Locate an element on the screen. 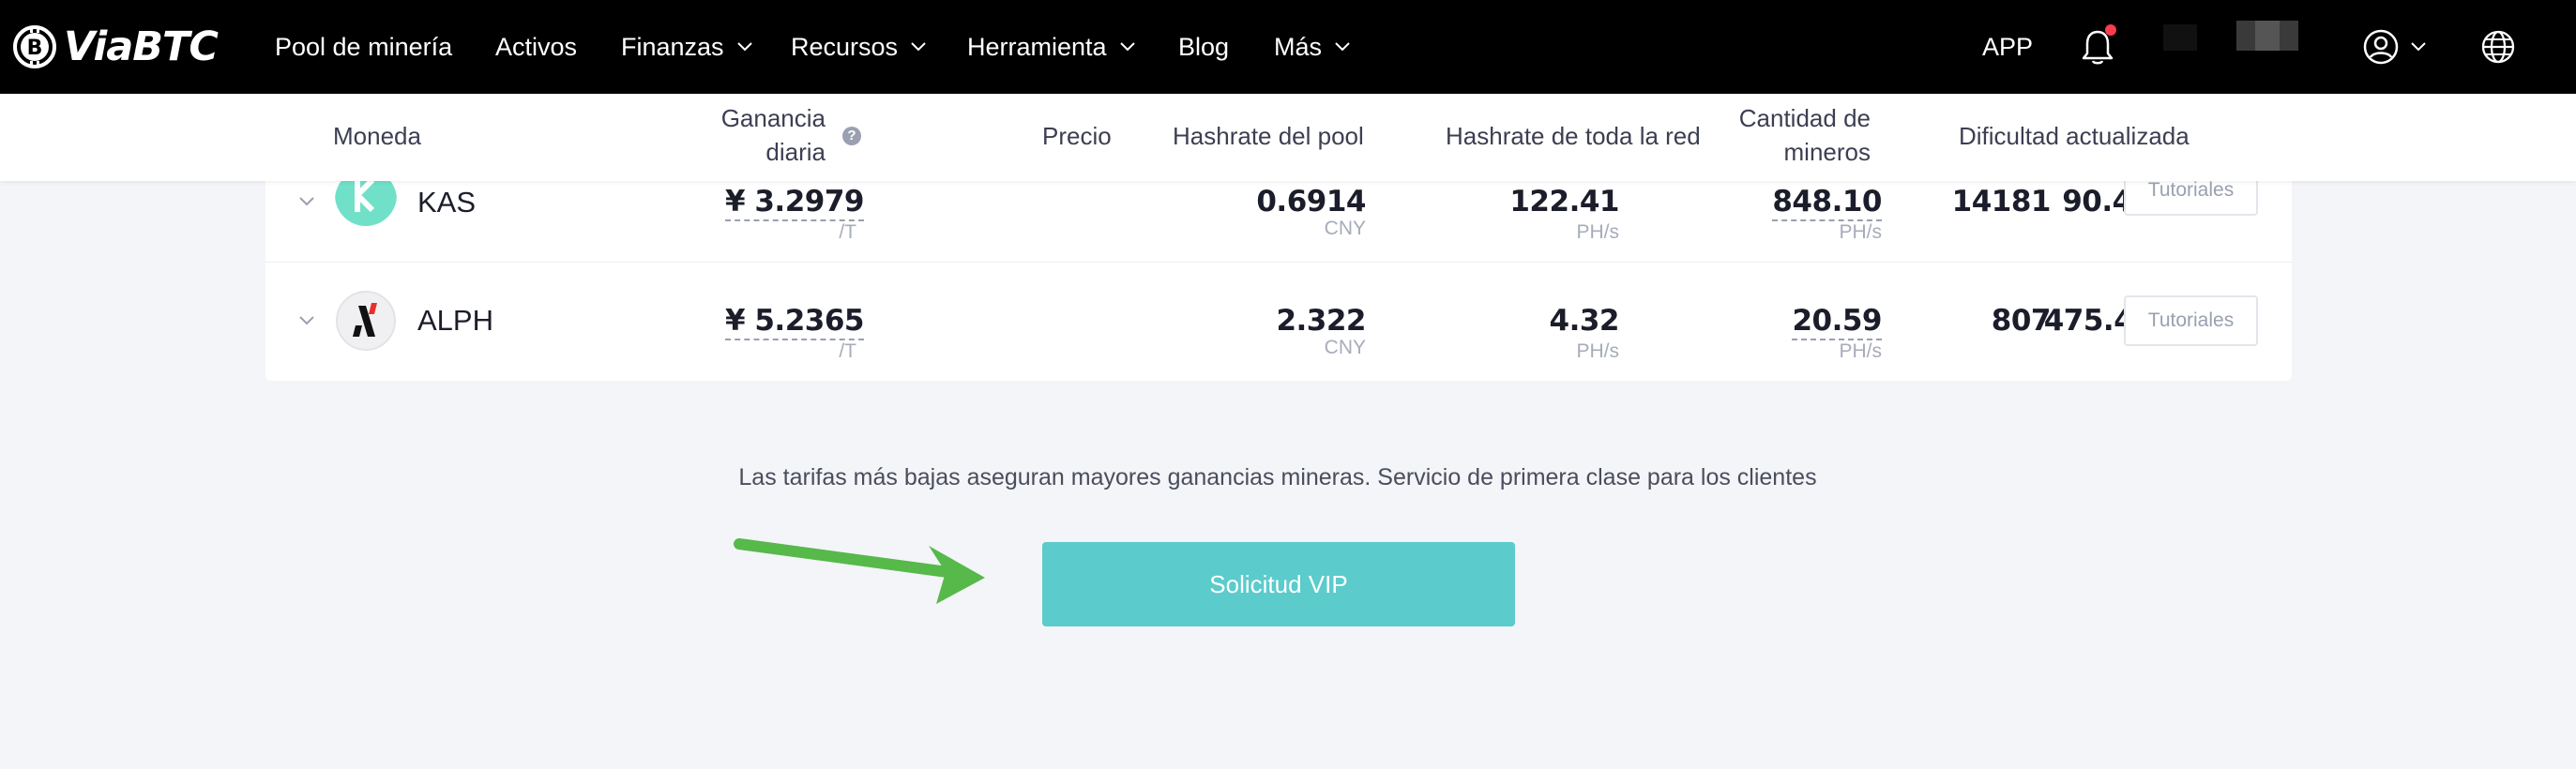 The width and height of the screenshot is (2576, 769). coin-name: KAS is located at coordinates (447, 202).